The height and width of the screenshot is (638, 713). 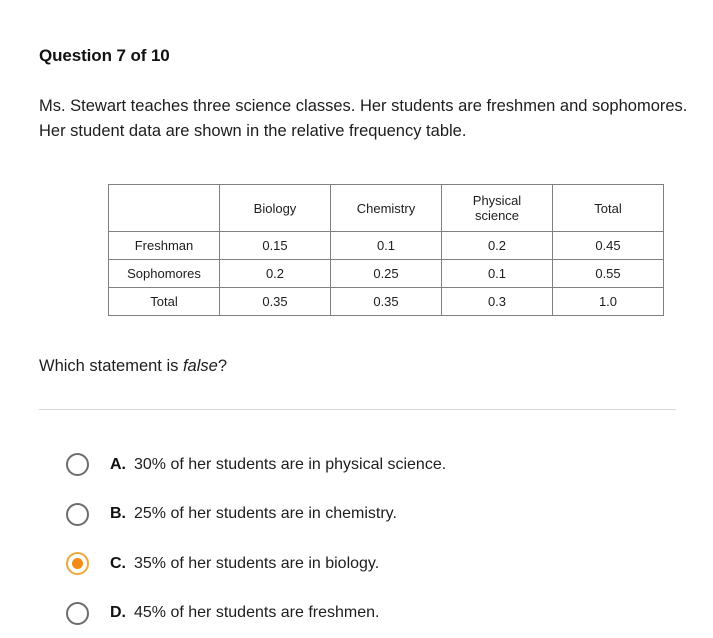 I want to click on table-cell-freshman-biology: 0.15, so click(x=275, y=246).